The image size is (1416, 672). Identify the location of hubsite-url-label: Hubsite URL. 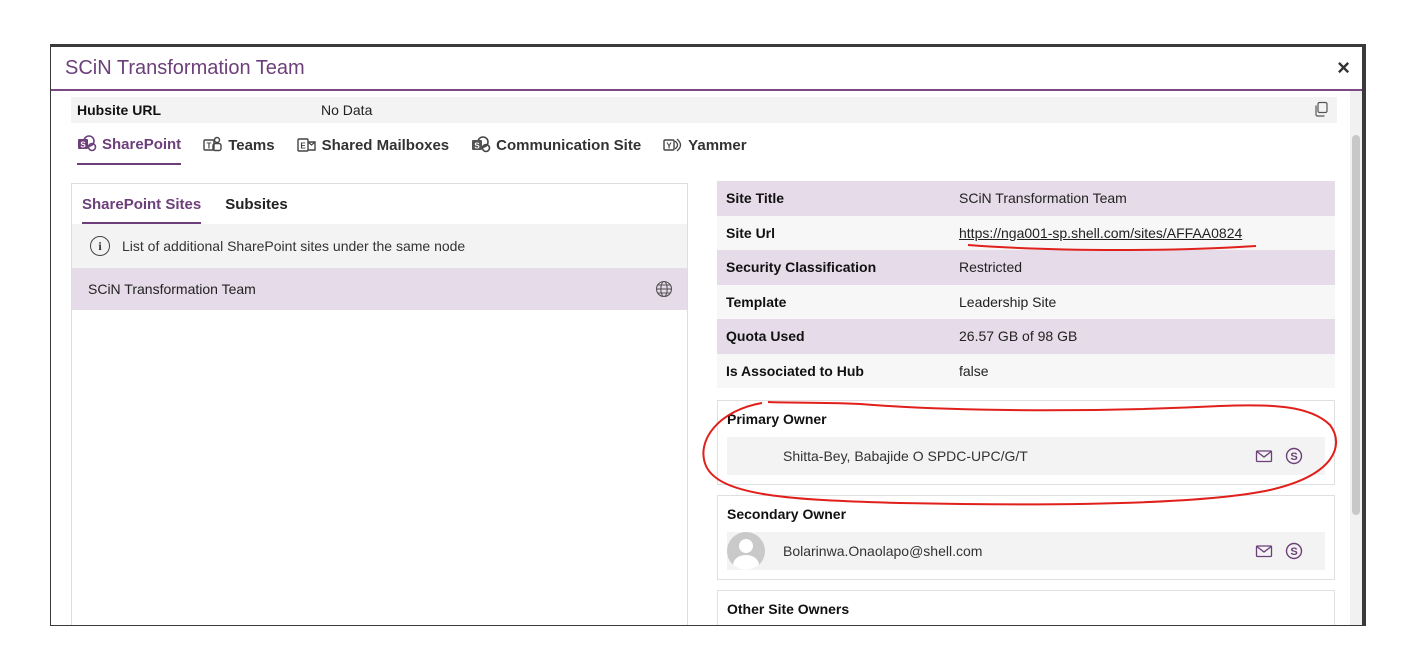
(119, 110).